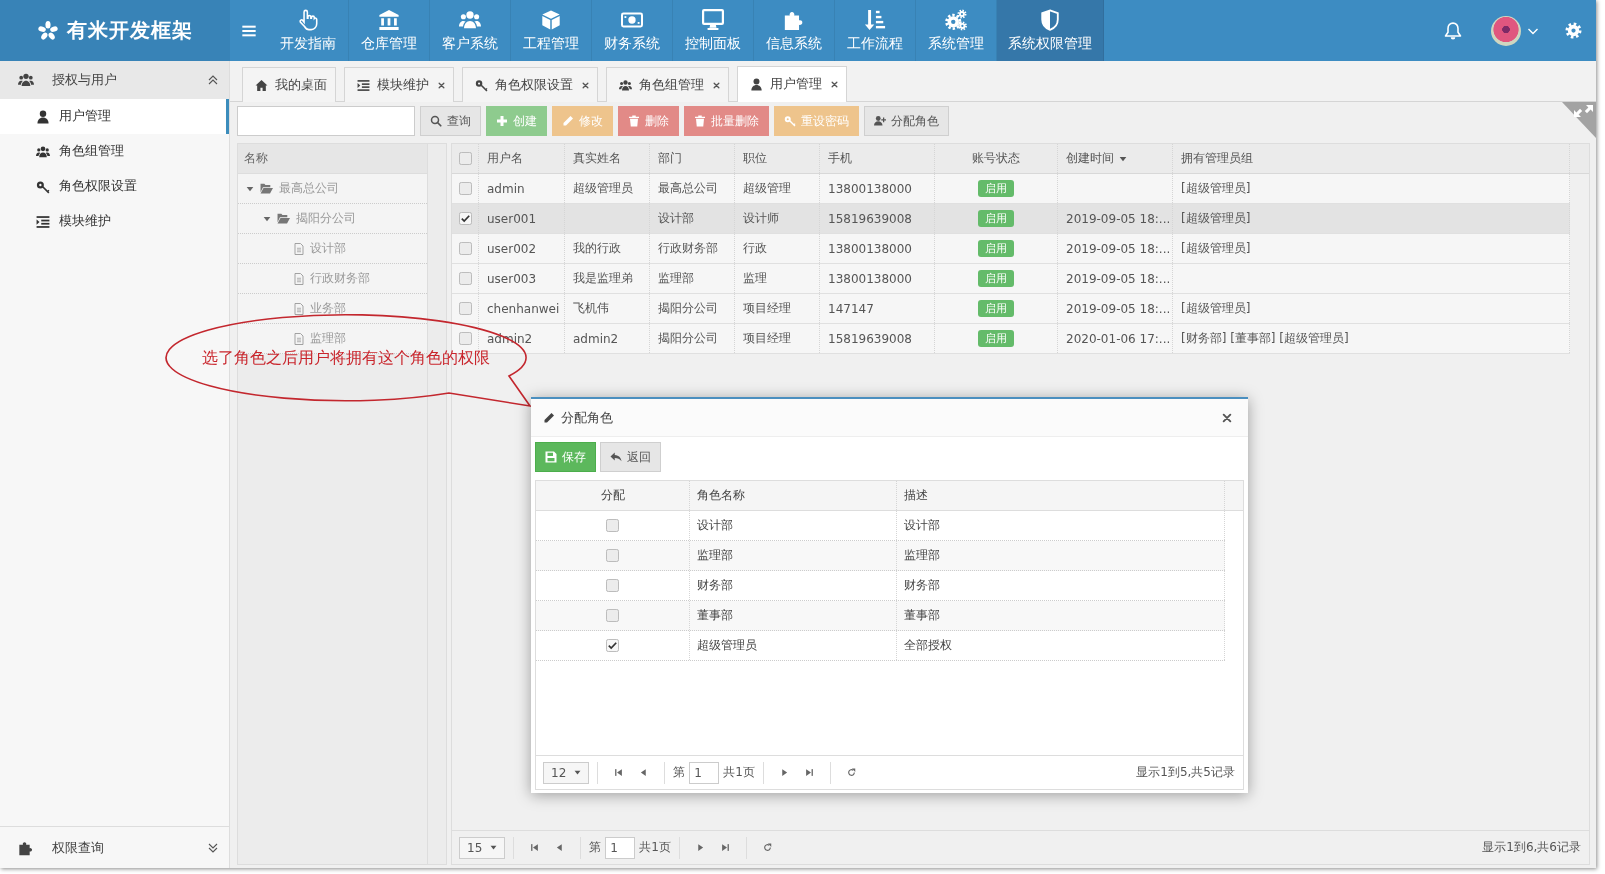 This screenshot has height=874, width=1605. What do you see at coordinates (607, 248) in the screenshot?
I see `table-cell: 我的行政` at bounding box center [607, 248].